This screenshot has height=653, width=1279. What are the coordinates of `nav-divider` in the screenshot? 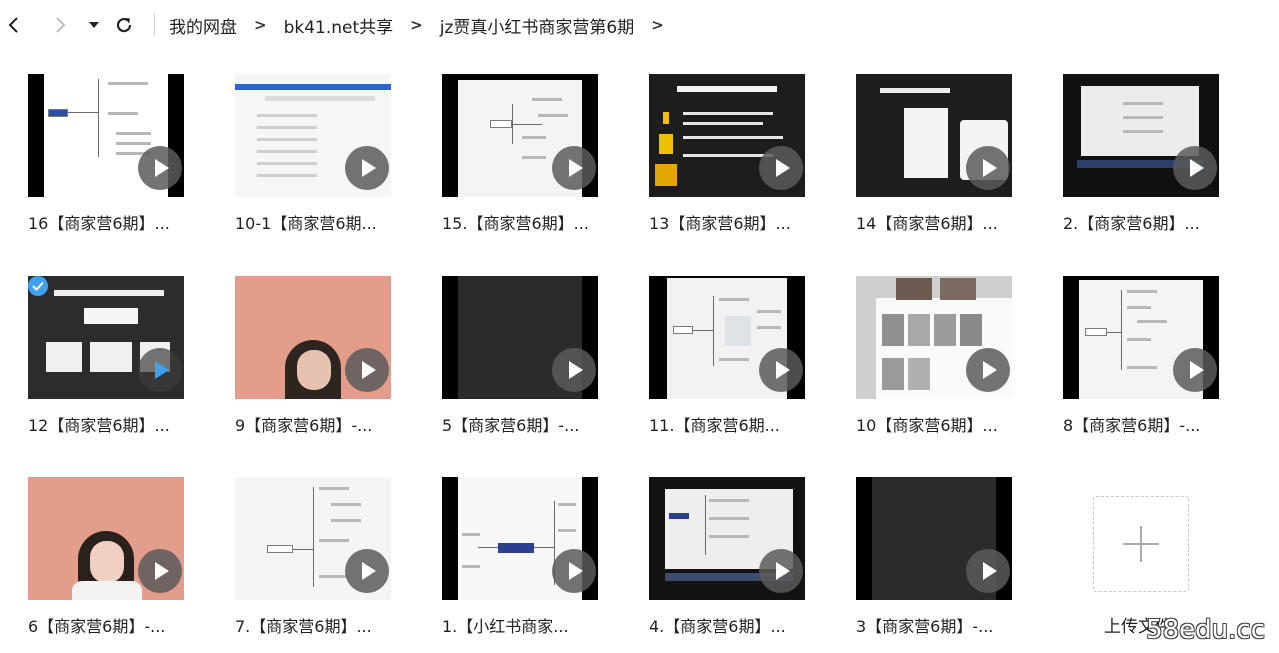 It's located at (154, 25).